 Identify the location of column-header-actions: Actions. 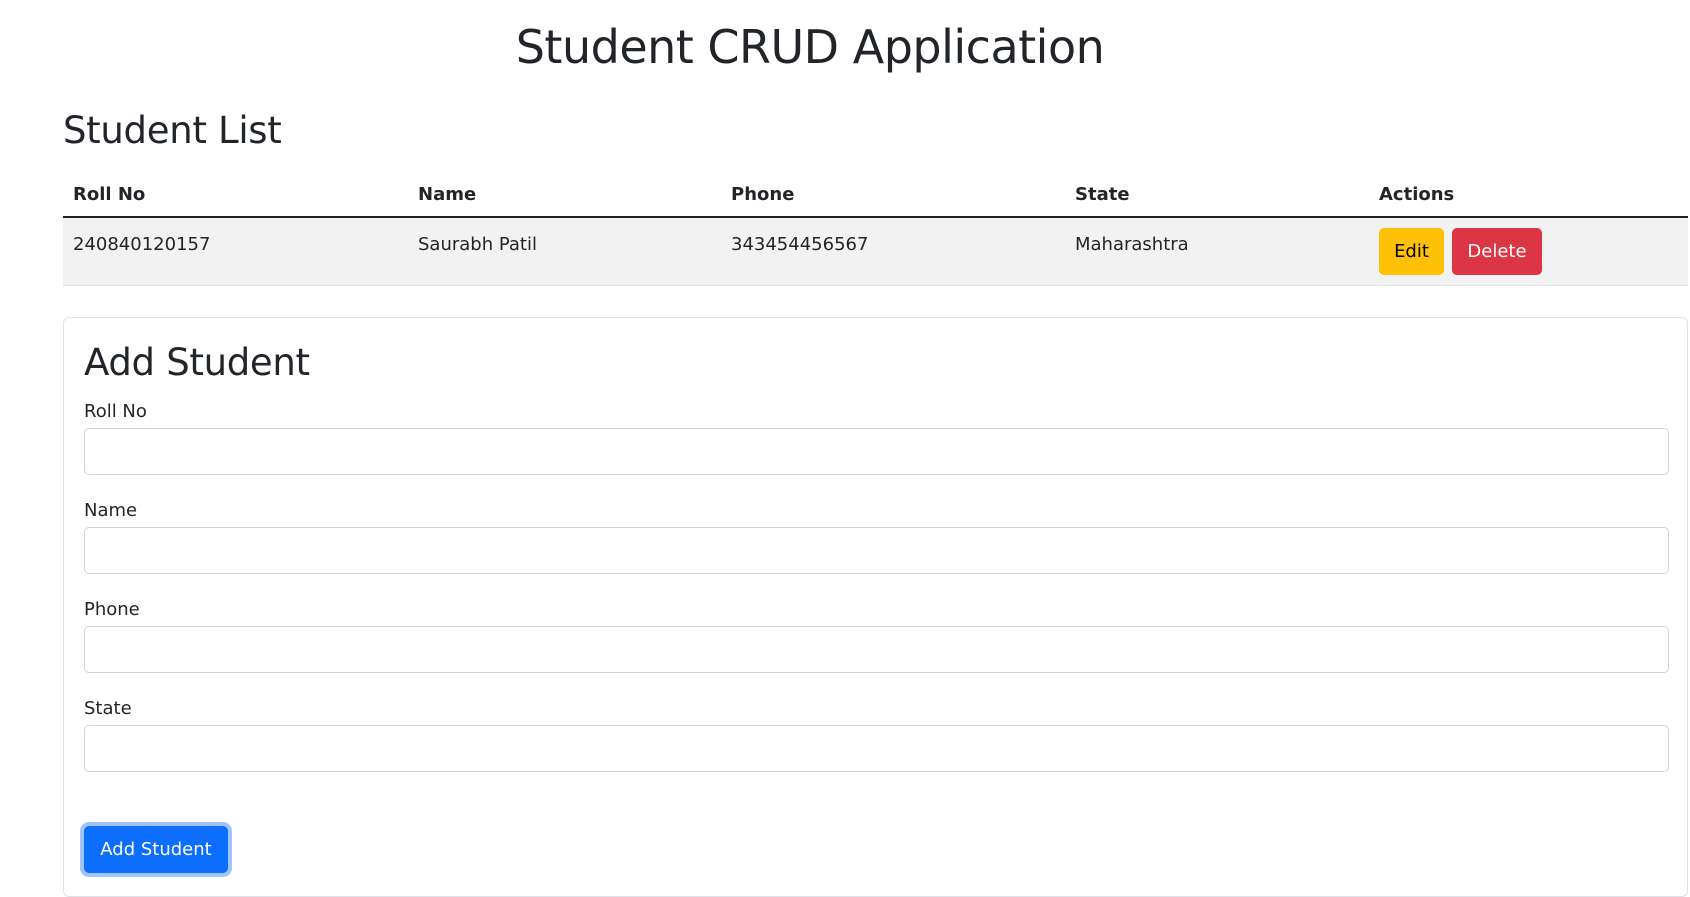
(1528, 195).